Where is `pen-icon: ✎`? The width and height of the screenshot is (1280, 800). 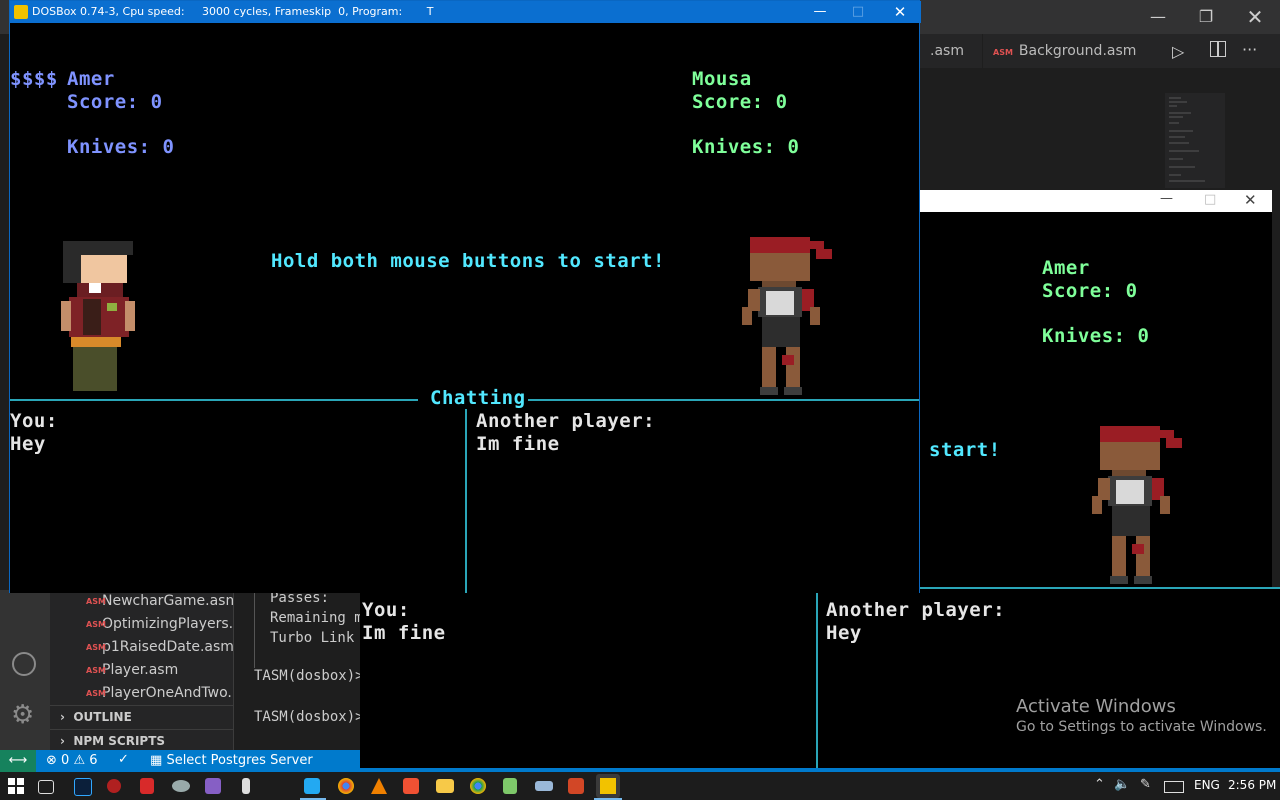 pen-icon: ✎ is located at coordinates (1145, 784).